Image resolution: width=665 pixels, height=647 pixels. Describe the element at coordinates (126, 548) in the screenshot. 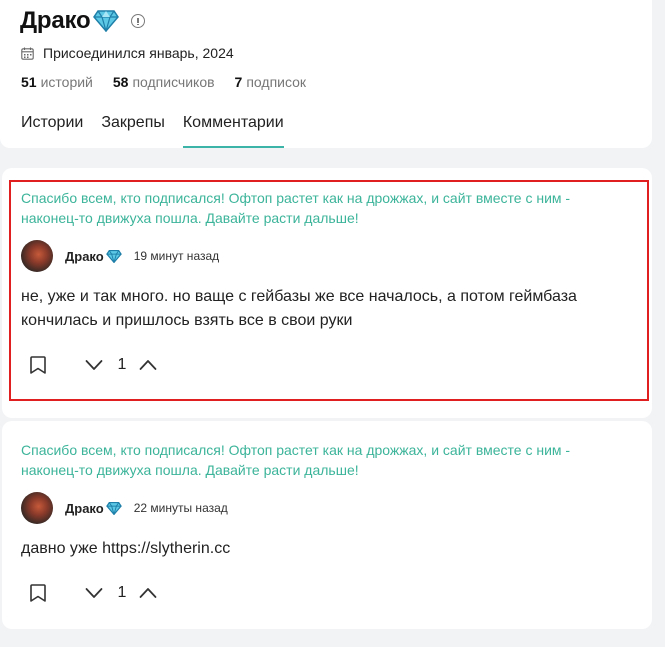

I see `comment-text: давно уже https://slytherin.cc` at that location.